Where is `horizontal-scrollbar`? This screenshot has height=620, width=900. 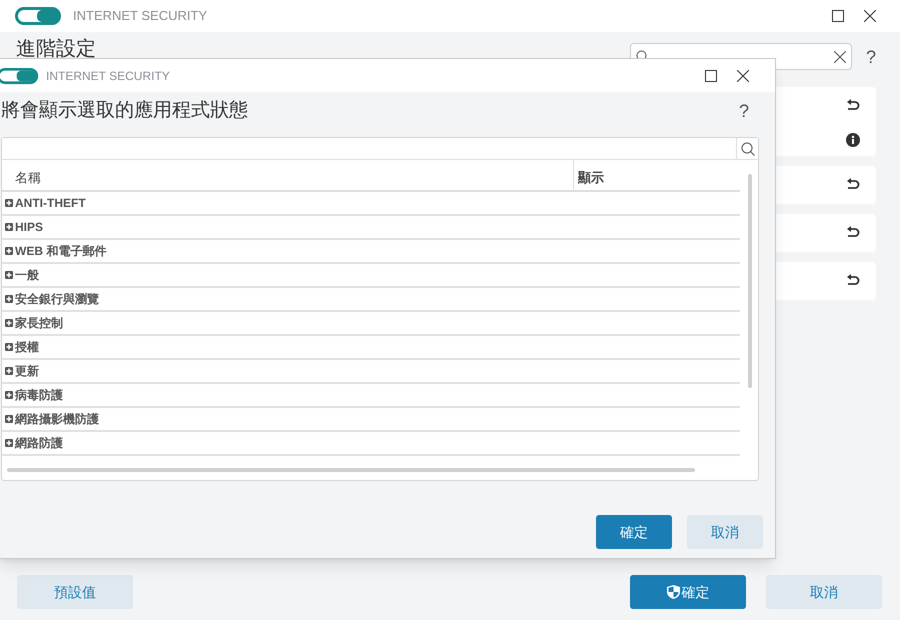
horizontal-scrollbar is located at coordinates (351, 470).